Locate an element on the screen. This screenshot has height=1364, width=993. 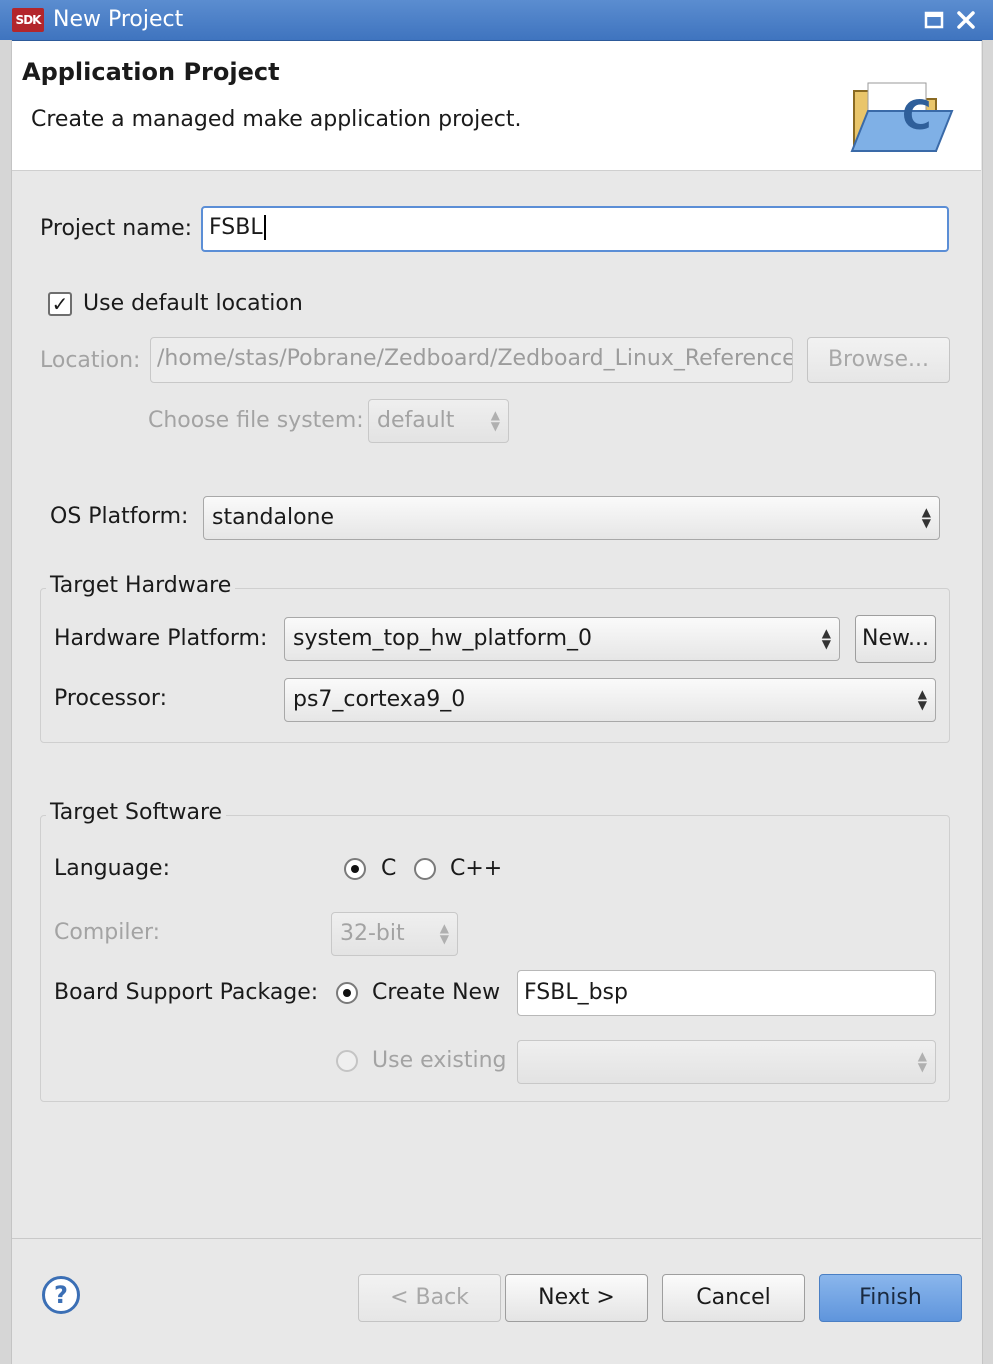
use-default-location-checkbox: ✓ is located at coordinates (60, 304).